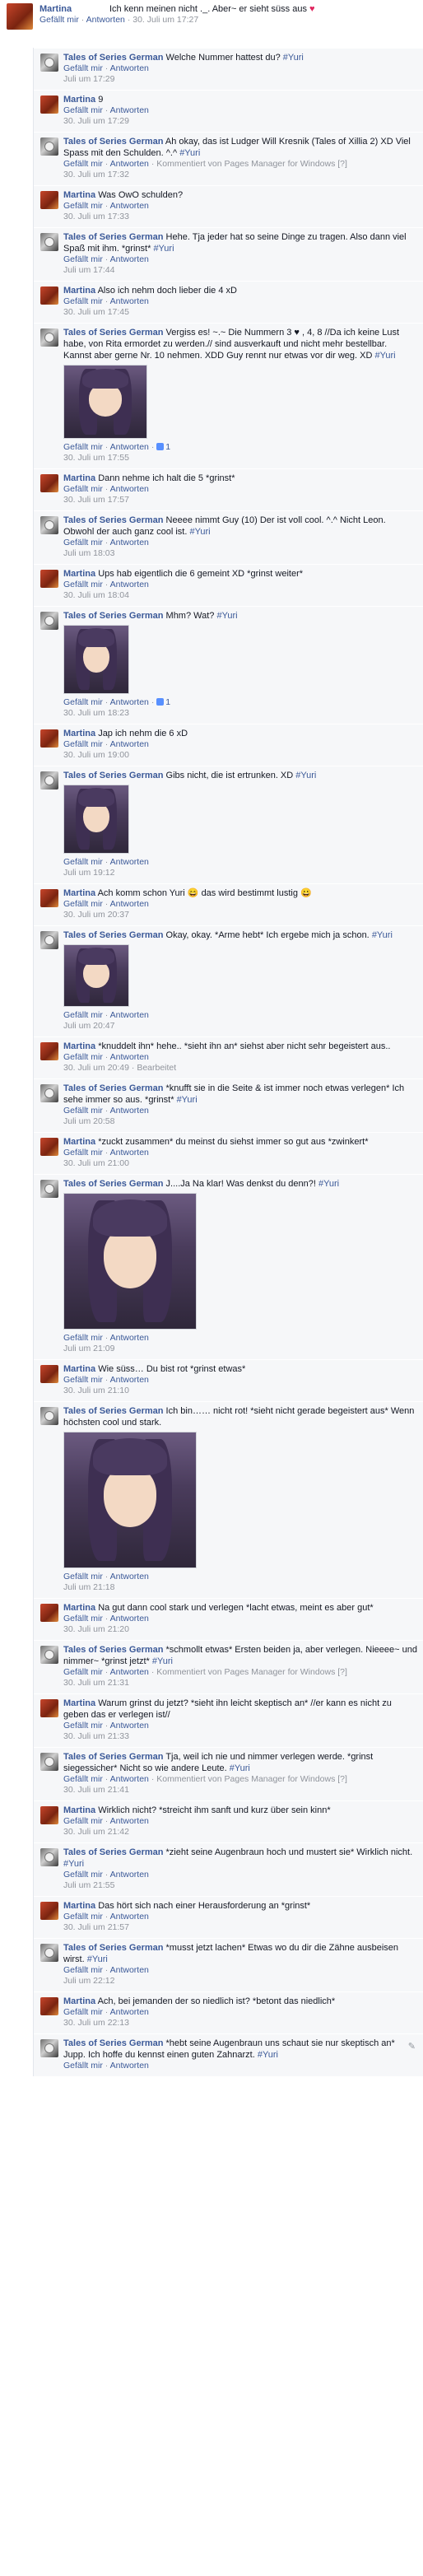 The image size is (423, 2576). What do you see at coordinates (96, 1736) in the screenshot?
I see `timestamp: 30. Juli um 21:33` at bounding box center [96, 1736].